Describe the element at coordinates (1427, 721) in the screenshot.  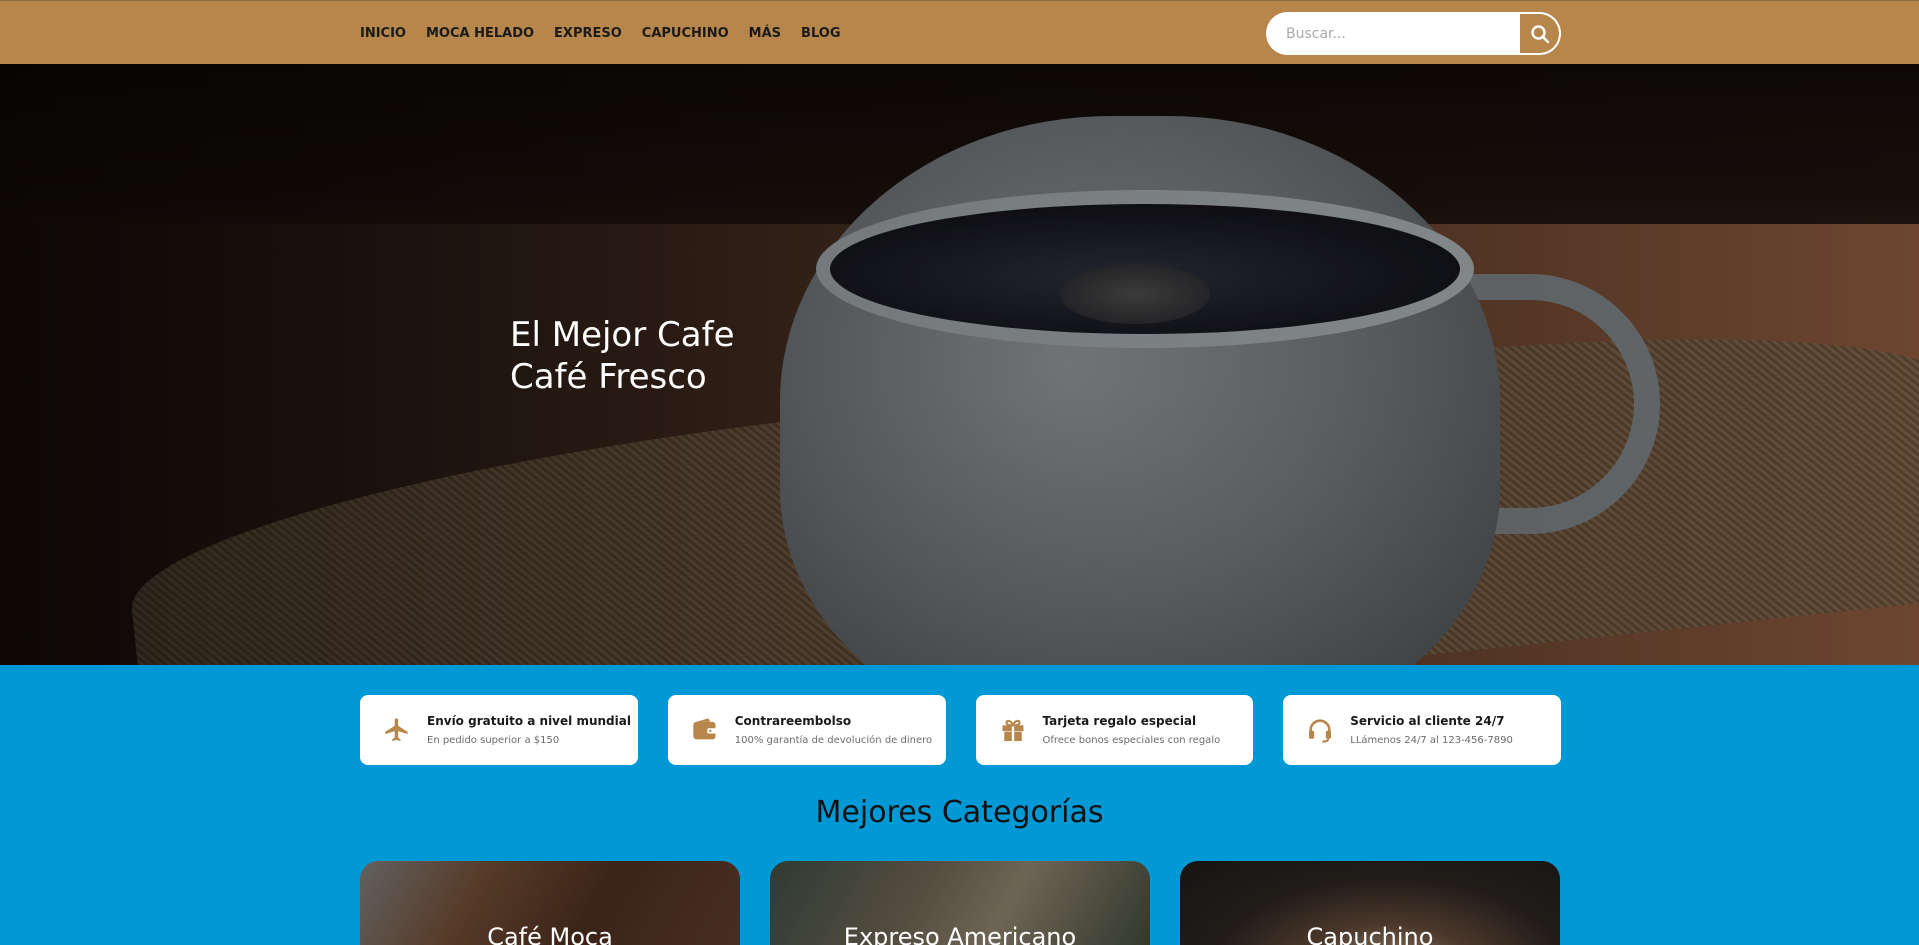
I see `feature-title: Servicio al cliente 24/7` at that location.